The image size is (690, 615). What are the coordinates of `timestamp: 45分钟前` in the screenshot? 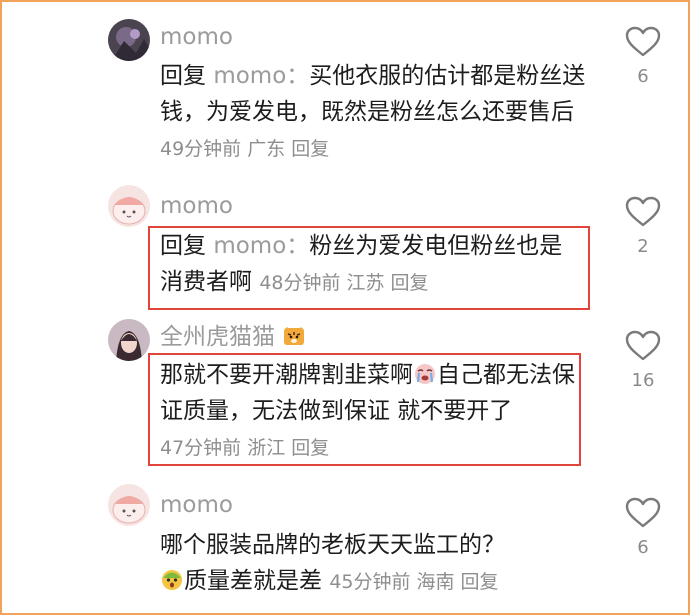 It's located at (370, 582).